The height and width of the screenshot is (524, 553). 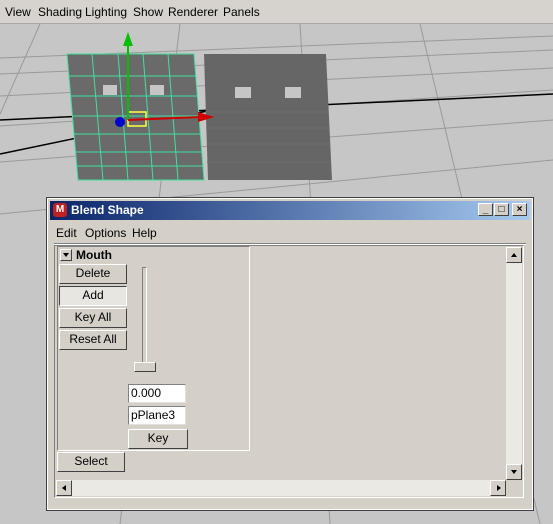 I want to click on window-menubar: Edit Options Help, so click(x=290, y=232).